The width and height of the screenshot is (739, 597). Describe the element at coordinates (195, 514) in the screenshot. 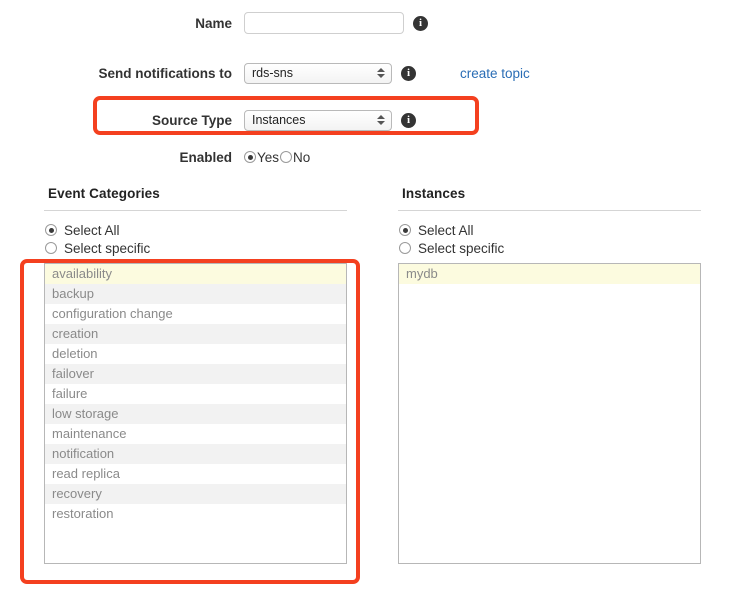

I see `list-item: restoration` at that location.